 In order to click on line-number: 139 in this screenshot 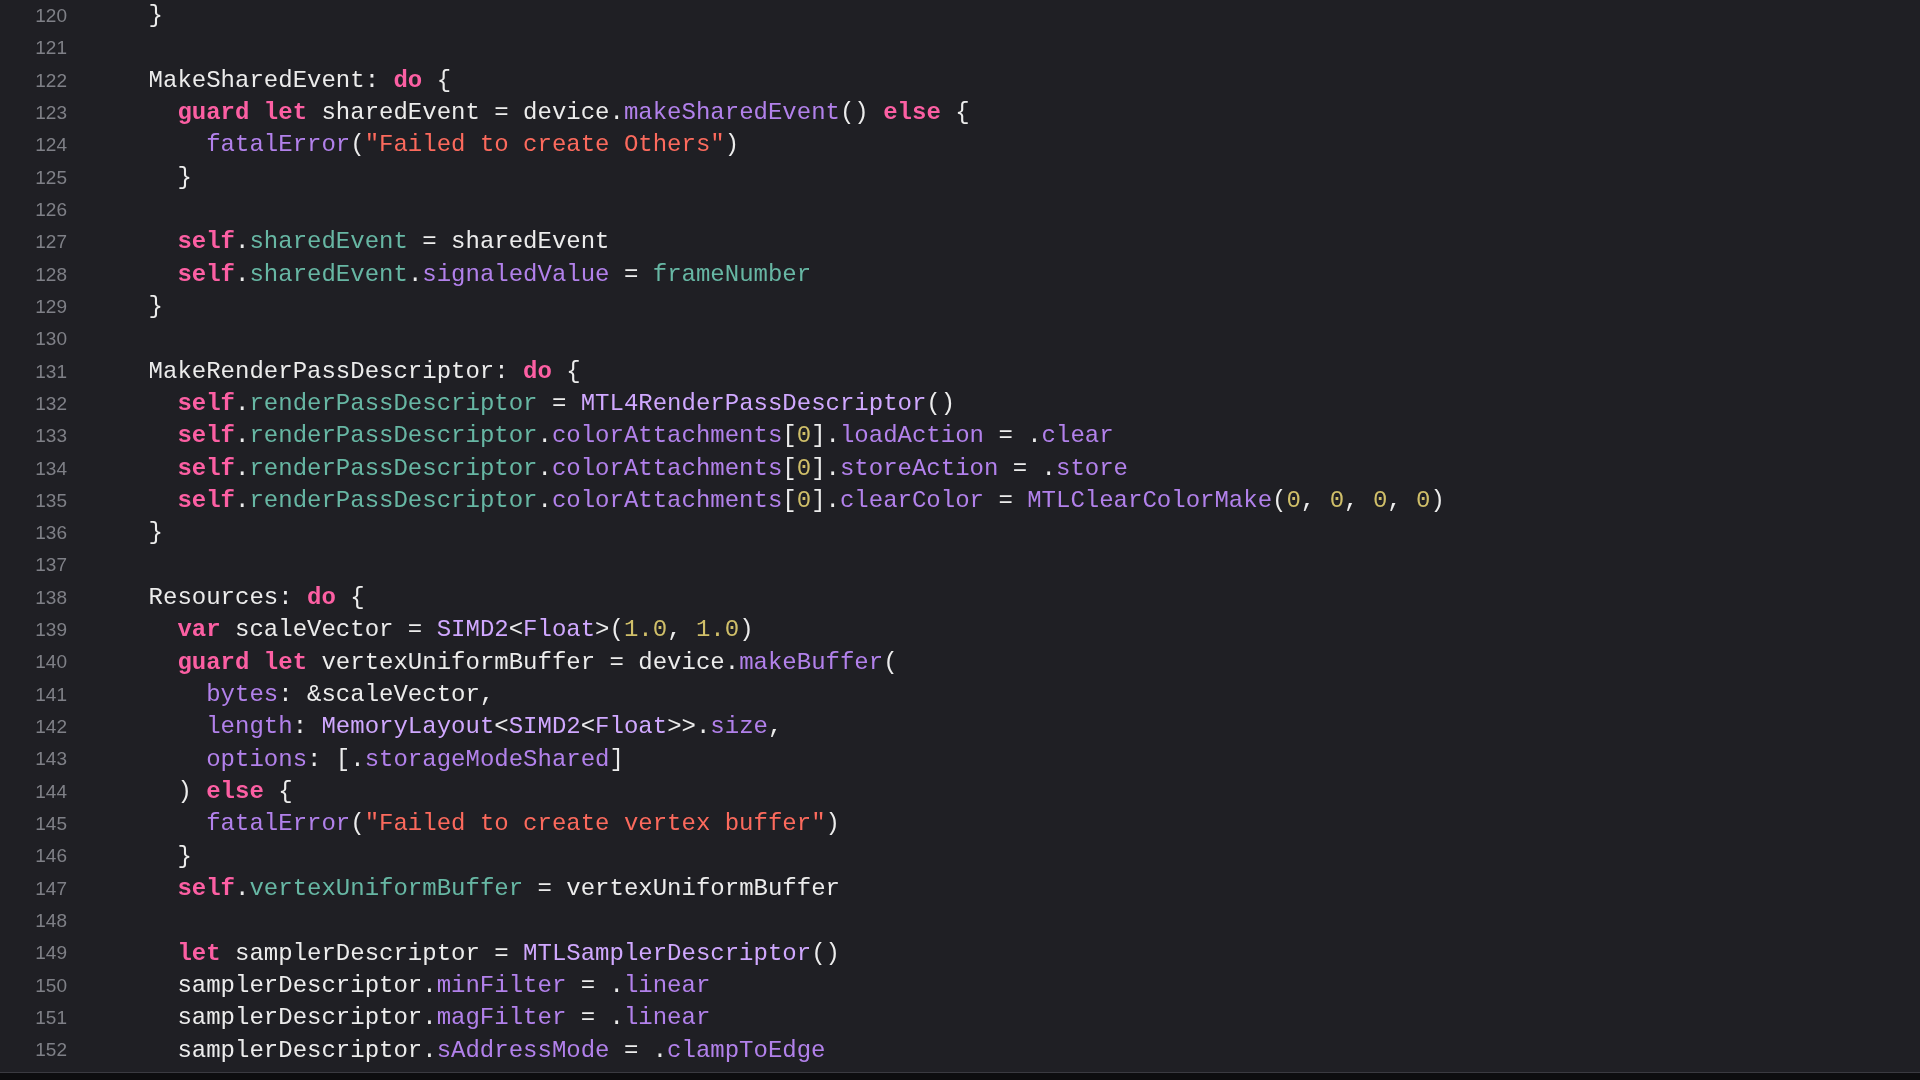, I will do `click(51, 630)`.